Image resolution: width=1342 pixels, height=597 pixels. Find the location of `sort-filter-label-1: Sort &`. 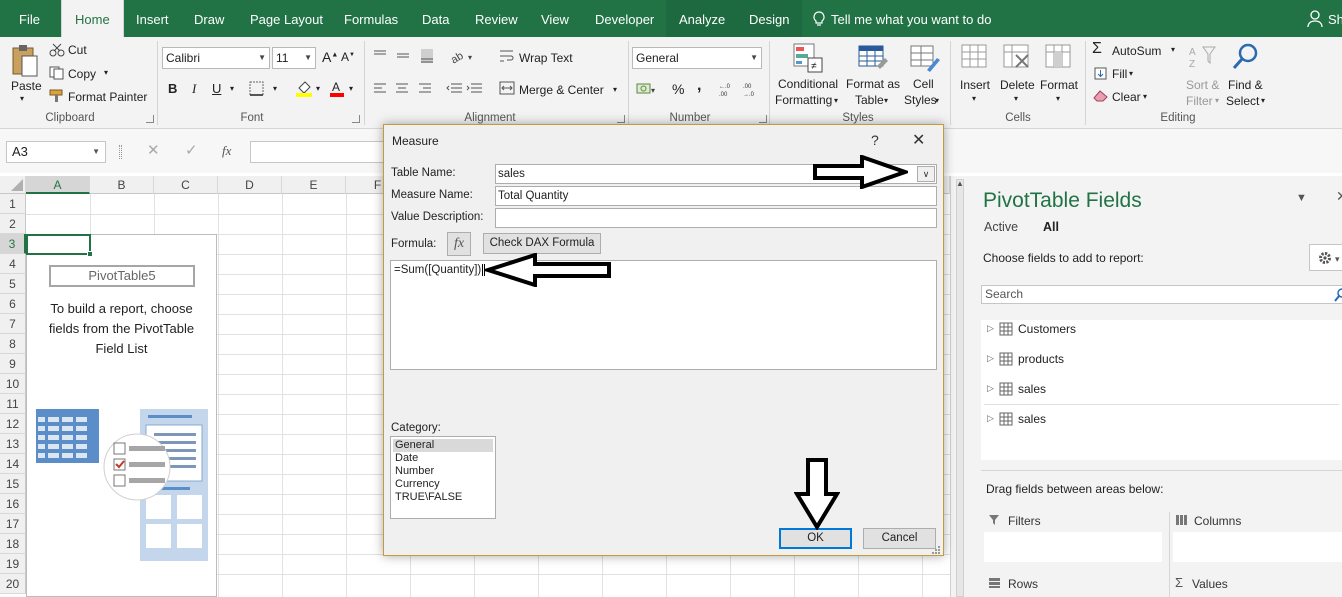

sort-filter-label-1: Sort & is located at coordinates (1202, 85).